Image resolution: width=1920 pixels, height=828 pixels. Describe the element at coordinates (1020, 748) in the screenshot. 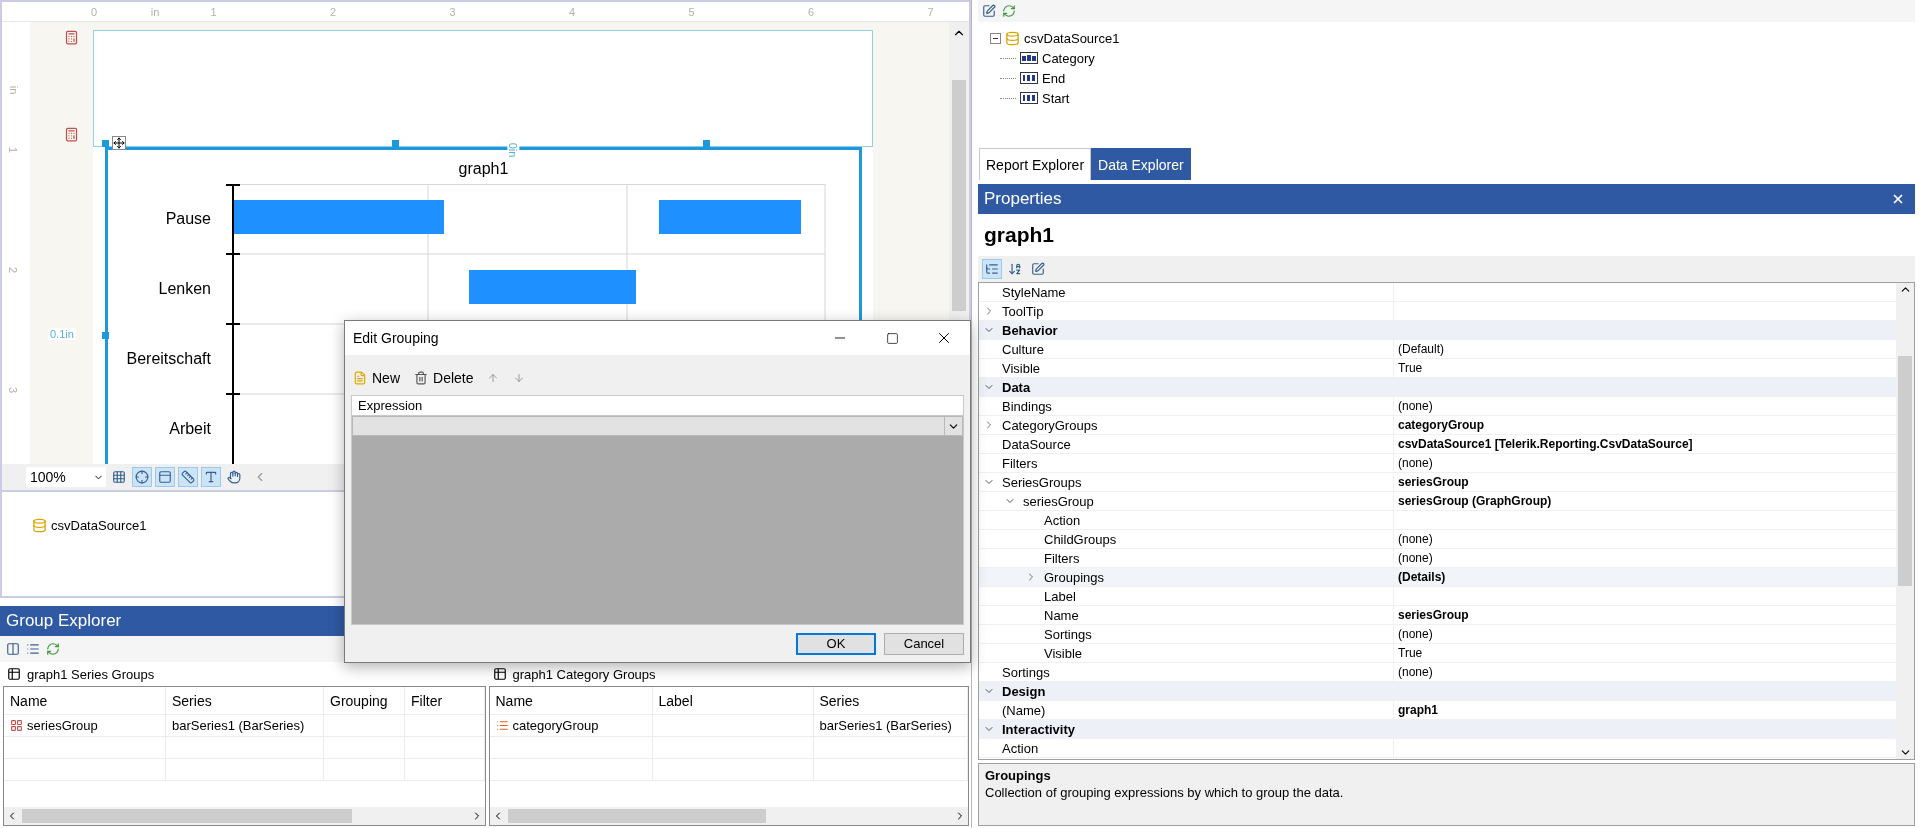

I see `property-name: Action` at that location.